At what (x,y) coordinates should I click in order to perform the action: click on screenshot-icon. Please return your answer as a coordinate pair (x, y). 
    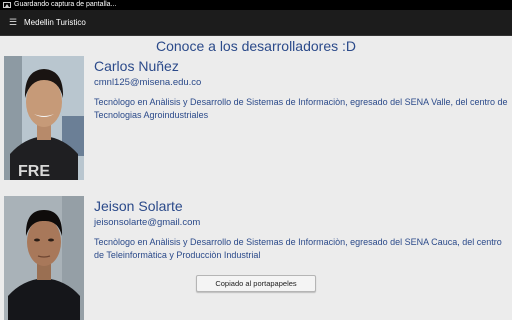
    Looking at the image, I should click on (7, 5).